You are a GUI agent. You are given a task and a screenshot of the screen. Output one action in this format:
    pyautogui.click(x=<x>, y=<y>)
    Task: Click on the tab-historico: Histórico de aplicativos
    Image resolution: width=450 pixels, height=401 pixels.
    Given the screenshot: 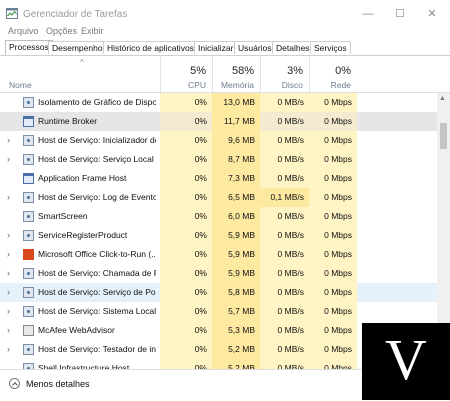 What is the action you would take?
    pyautogui.click(x=150, y=47)
    